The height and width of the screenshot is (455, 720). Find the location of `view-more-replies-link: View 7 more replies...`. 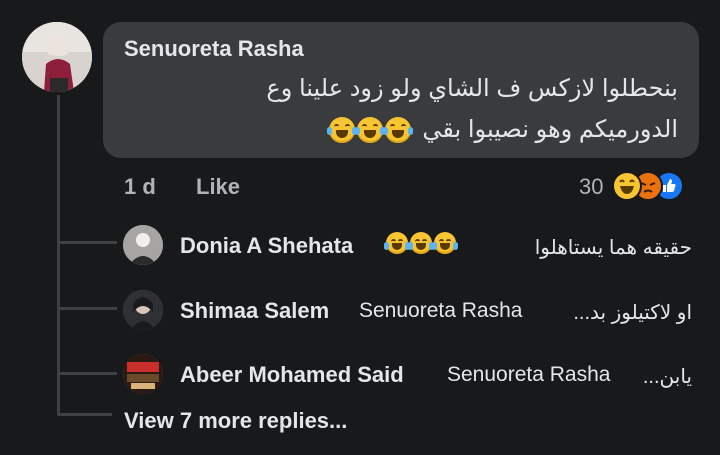

view-more-replies-link: View 7 more replies... is located at coordinates (235, 421).